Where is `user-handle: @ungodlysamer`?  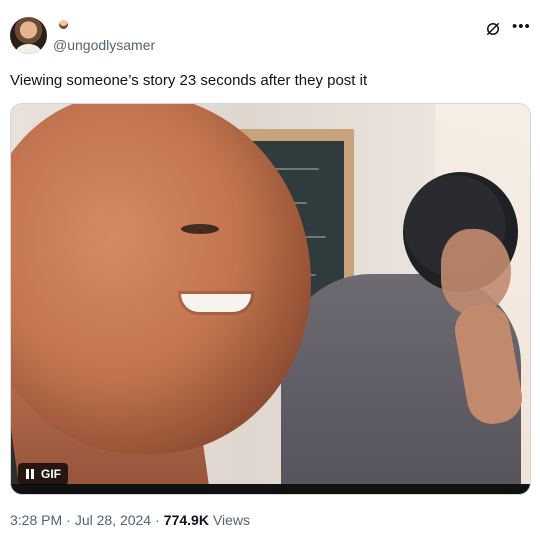 user-handle: @ungodlysamer is located at coordinates (104, 45).